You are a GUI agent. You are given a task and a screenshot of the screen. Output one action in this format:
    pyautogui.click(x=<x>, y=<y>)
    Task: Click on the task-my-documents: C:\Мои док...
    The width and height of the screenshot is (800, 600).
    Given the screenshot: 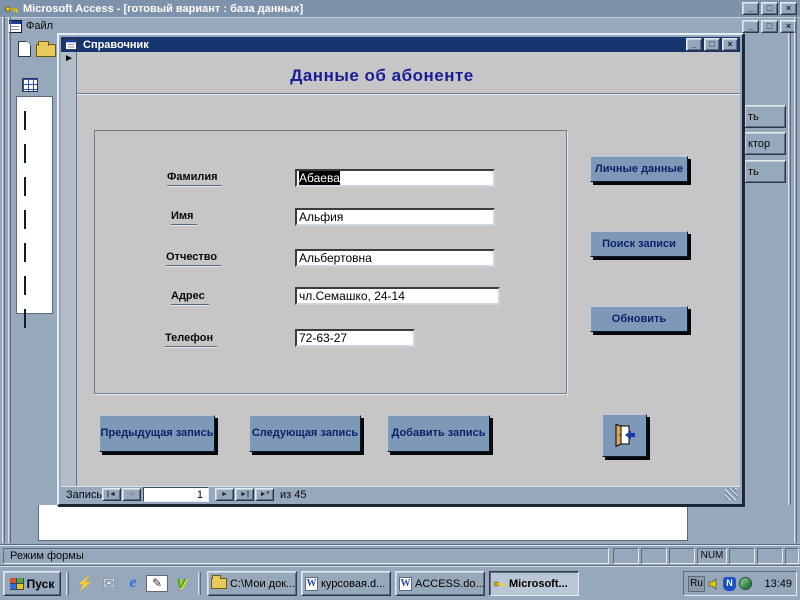 What is the action you would take?
    pyautogui.click(x=252, y=583)
    